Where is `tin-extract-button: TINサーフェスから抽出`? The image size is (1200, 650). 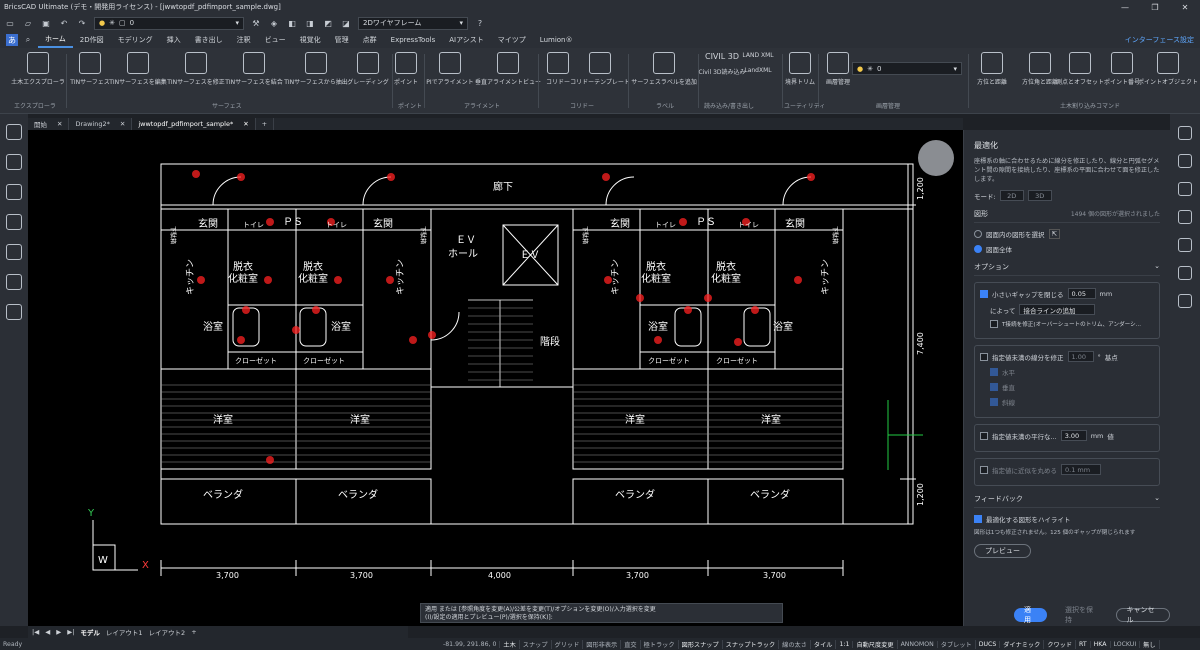 tin-extract-button: TINサーフェスから抽出 is located at coordinates (316, 69).